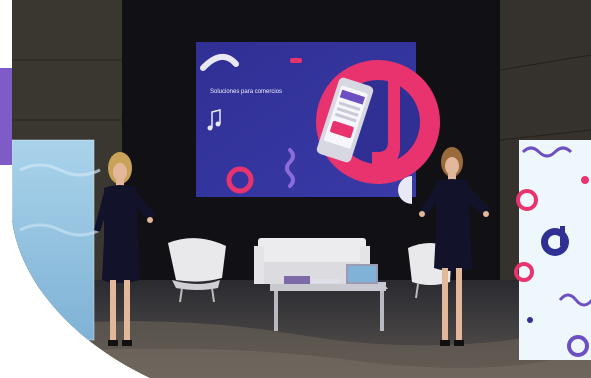 This screenshot has height=378, width=591. What do you see at coordinates (7, 116) in the screenshot?
I see `brand-purple-block` at bounding box center [7, 116].